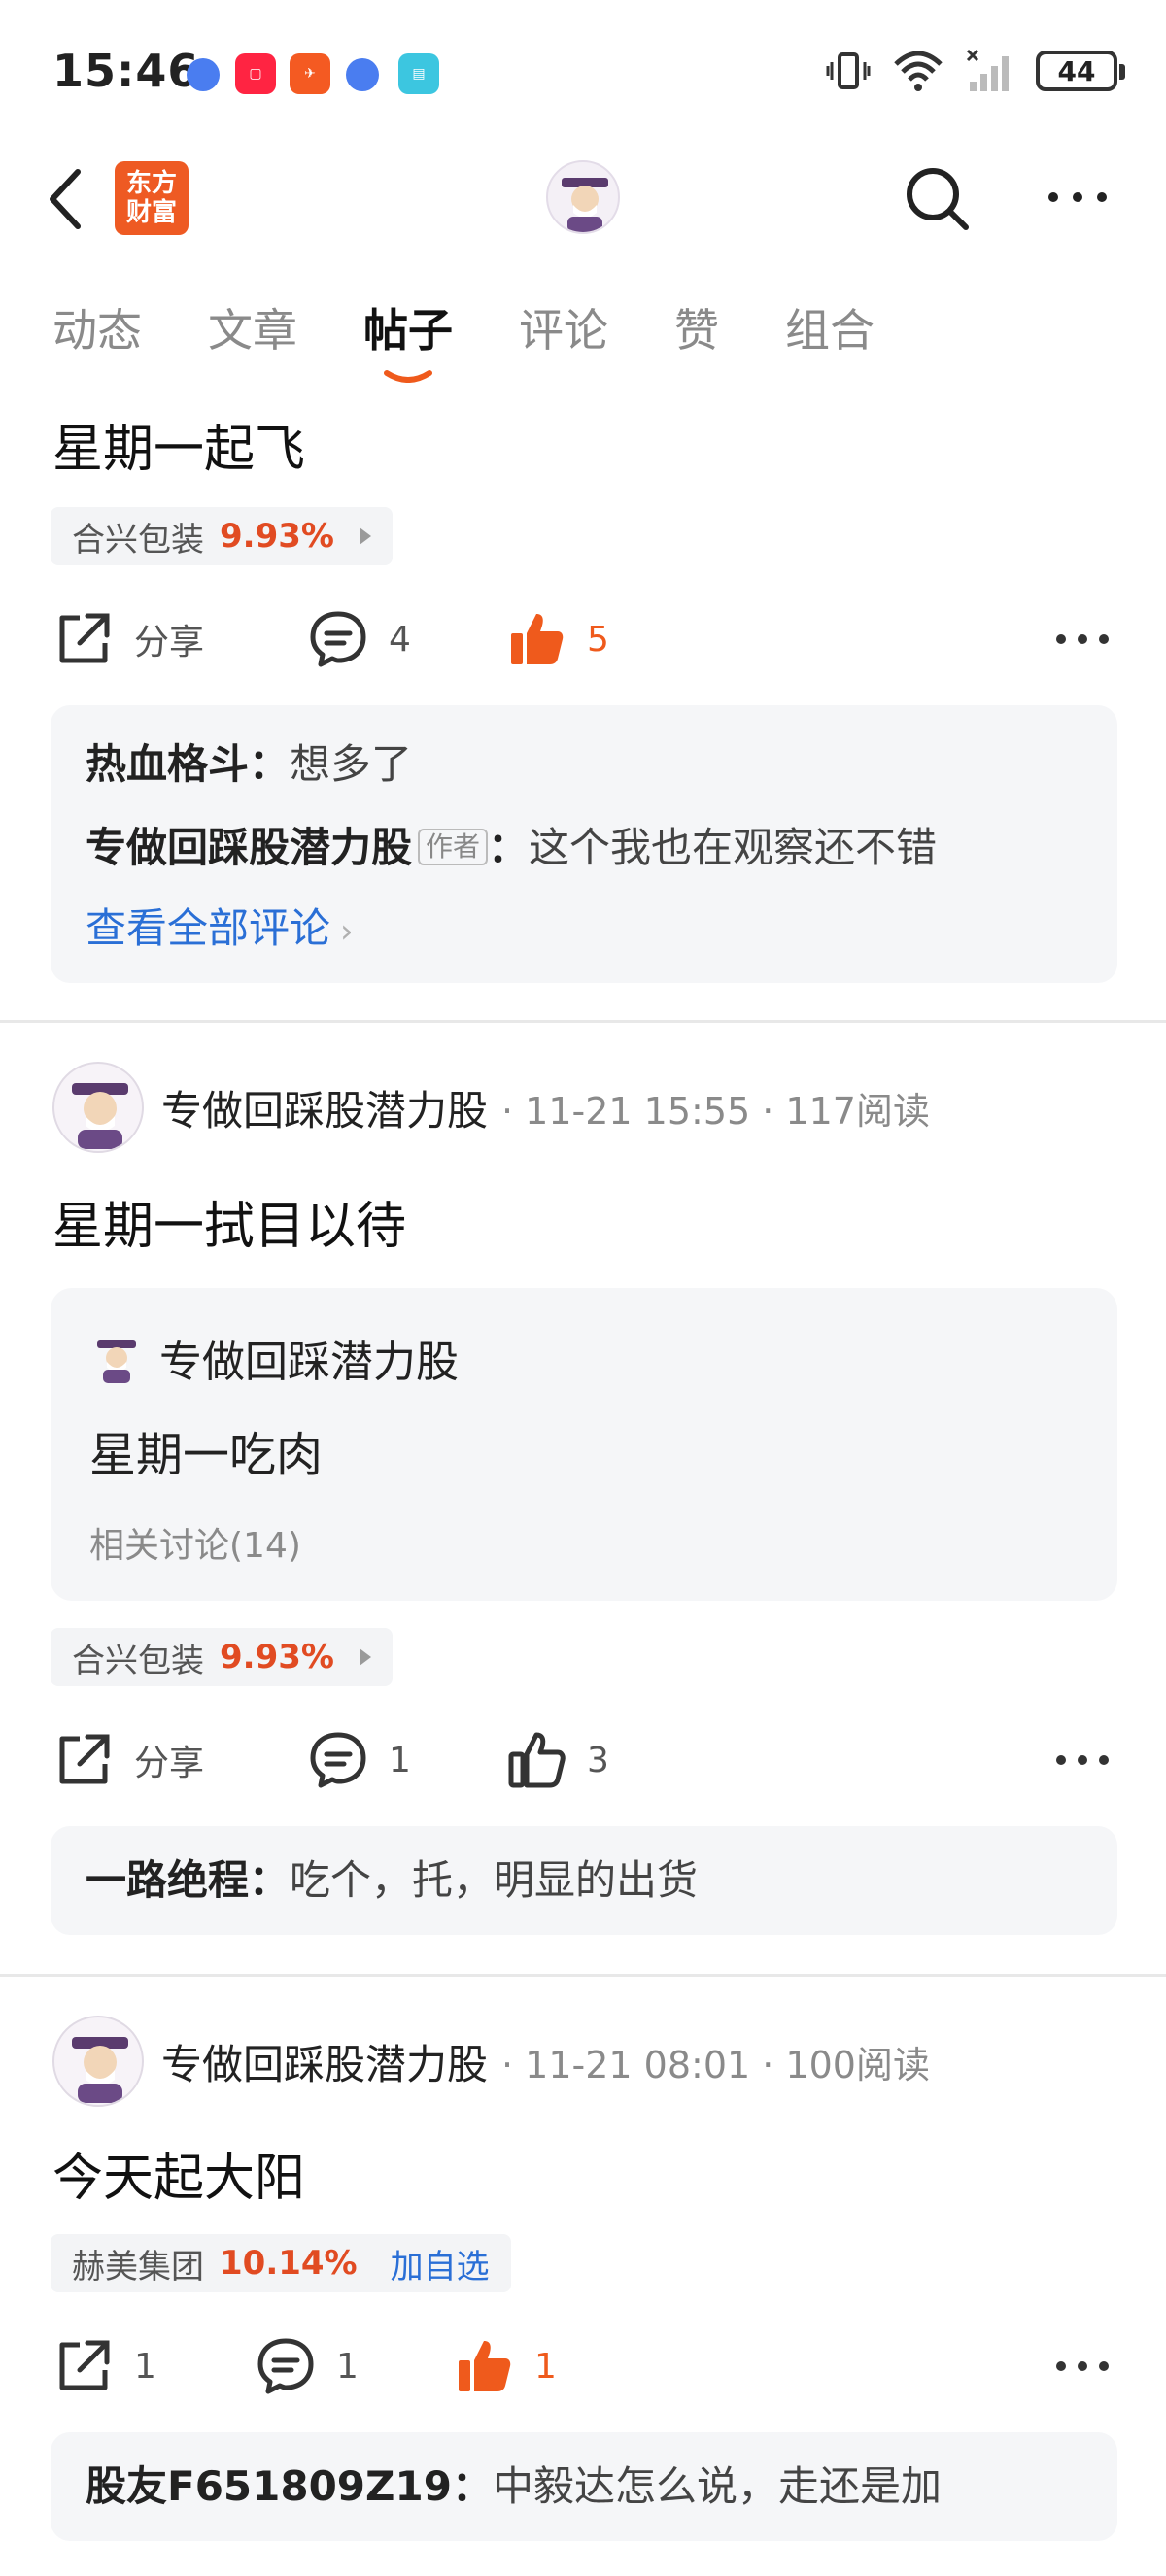 The height and width of the screenshot is (2576, 1166). I want to click on comment-count: 1, so click(400, 1760).